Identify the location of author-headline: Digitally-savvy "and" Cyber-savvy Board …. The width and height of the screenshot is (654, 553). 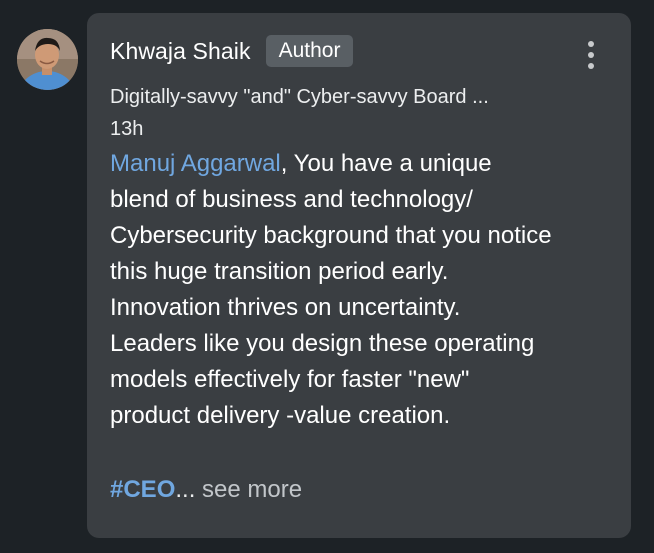
(299, 97).